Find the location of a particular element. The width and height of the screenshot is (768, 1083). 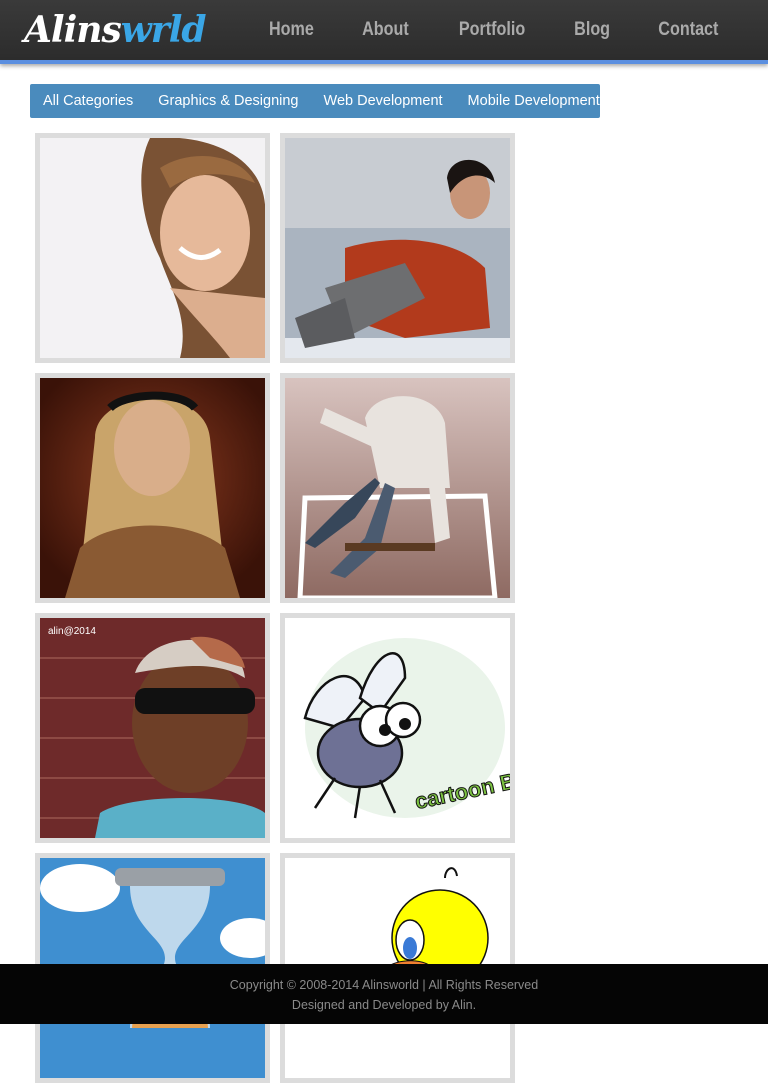

portfolio-image-hoodie-man is located at coordinates (397, 488).